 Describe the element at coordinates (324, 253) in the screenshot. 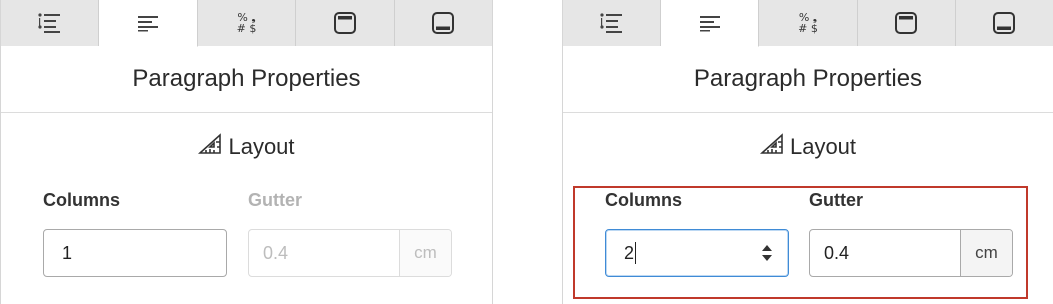

I see `gutter-input: 0.4` at that location.